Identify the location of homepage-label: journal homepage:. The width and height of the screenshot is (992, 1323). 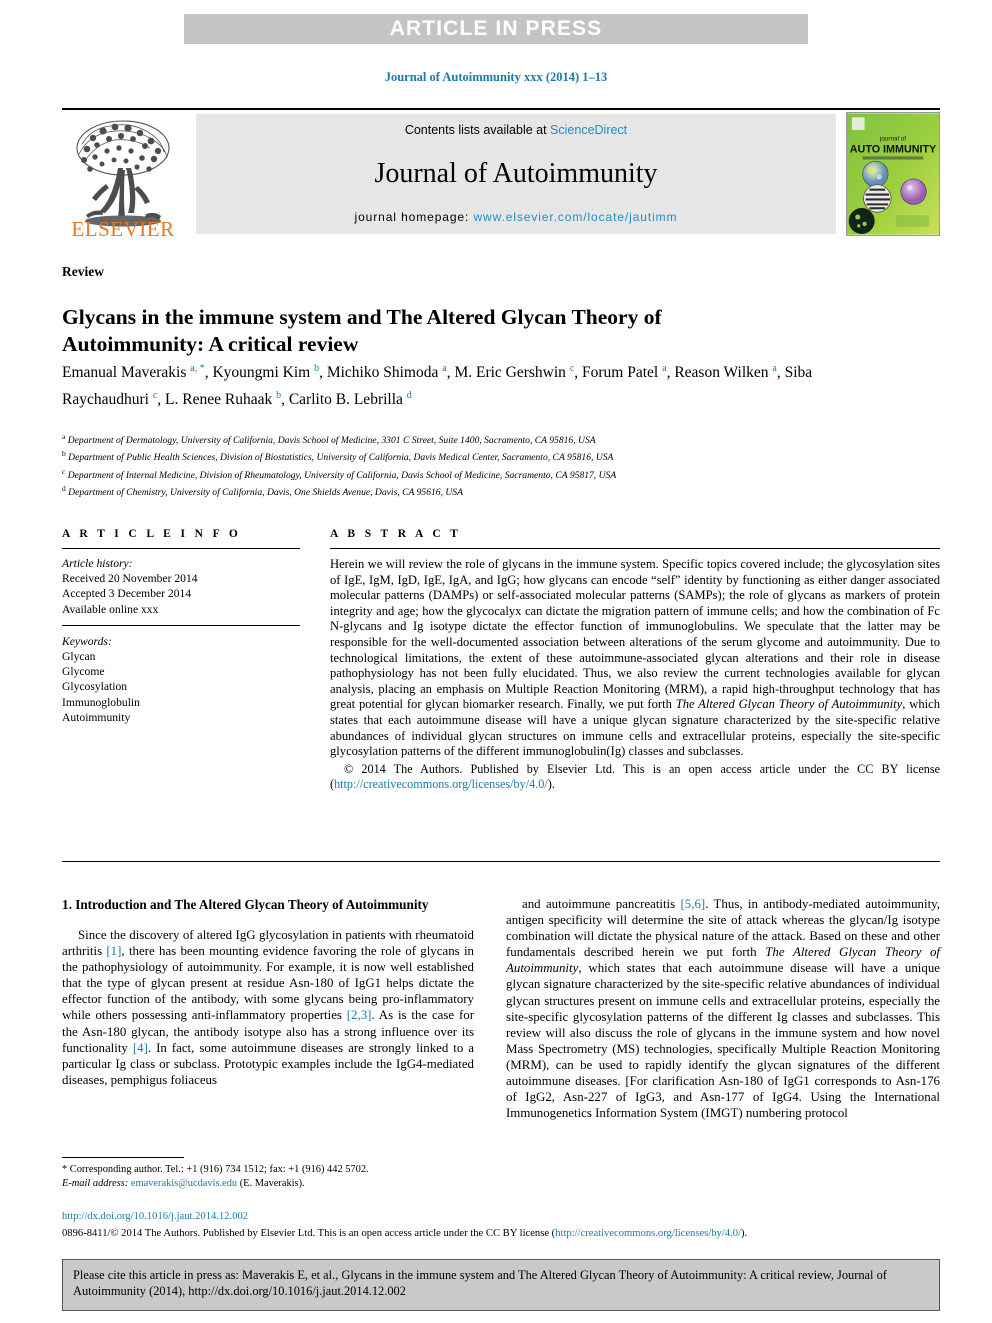
(414, 217).